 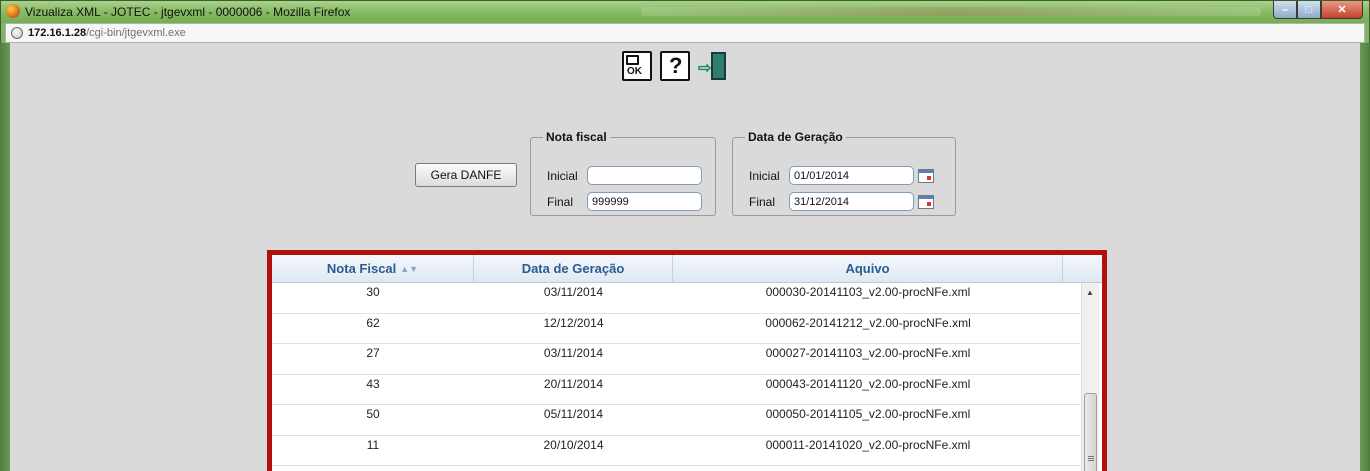 What do you see at coordinates (868, 353) in the screenshot?
I see `cell-arquivo: 000027-20141103_v2.00-procNFe.xml` at bounding box center [868, 353].